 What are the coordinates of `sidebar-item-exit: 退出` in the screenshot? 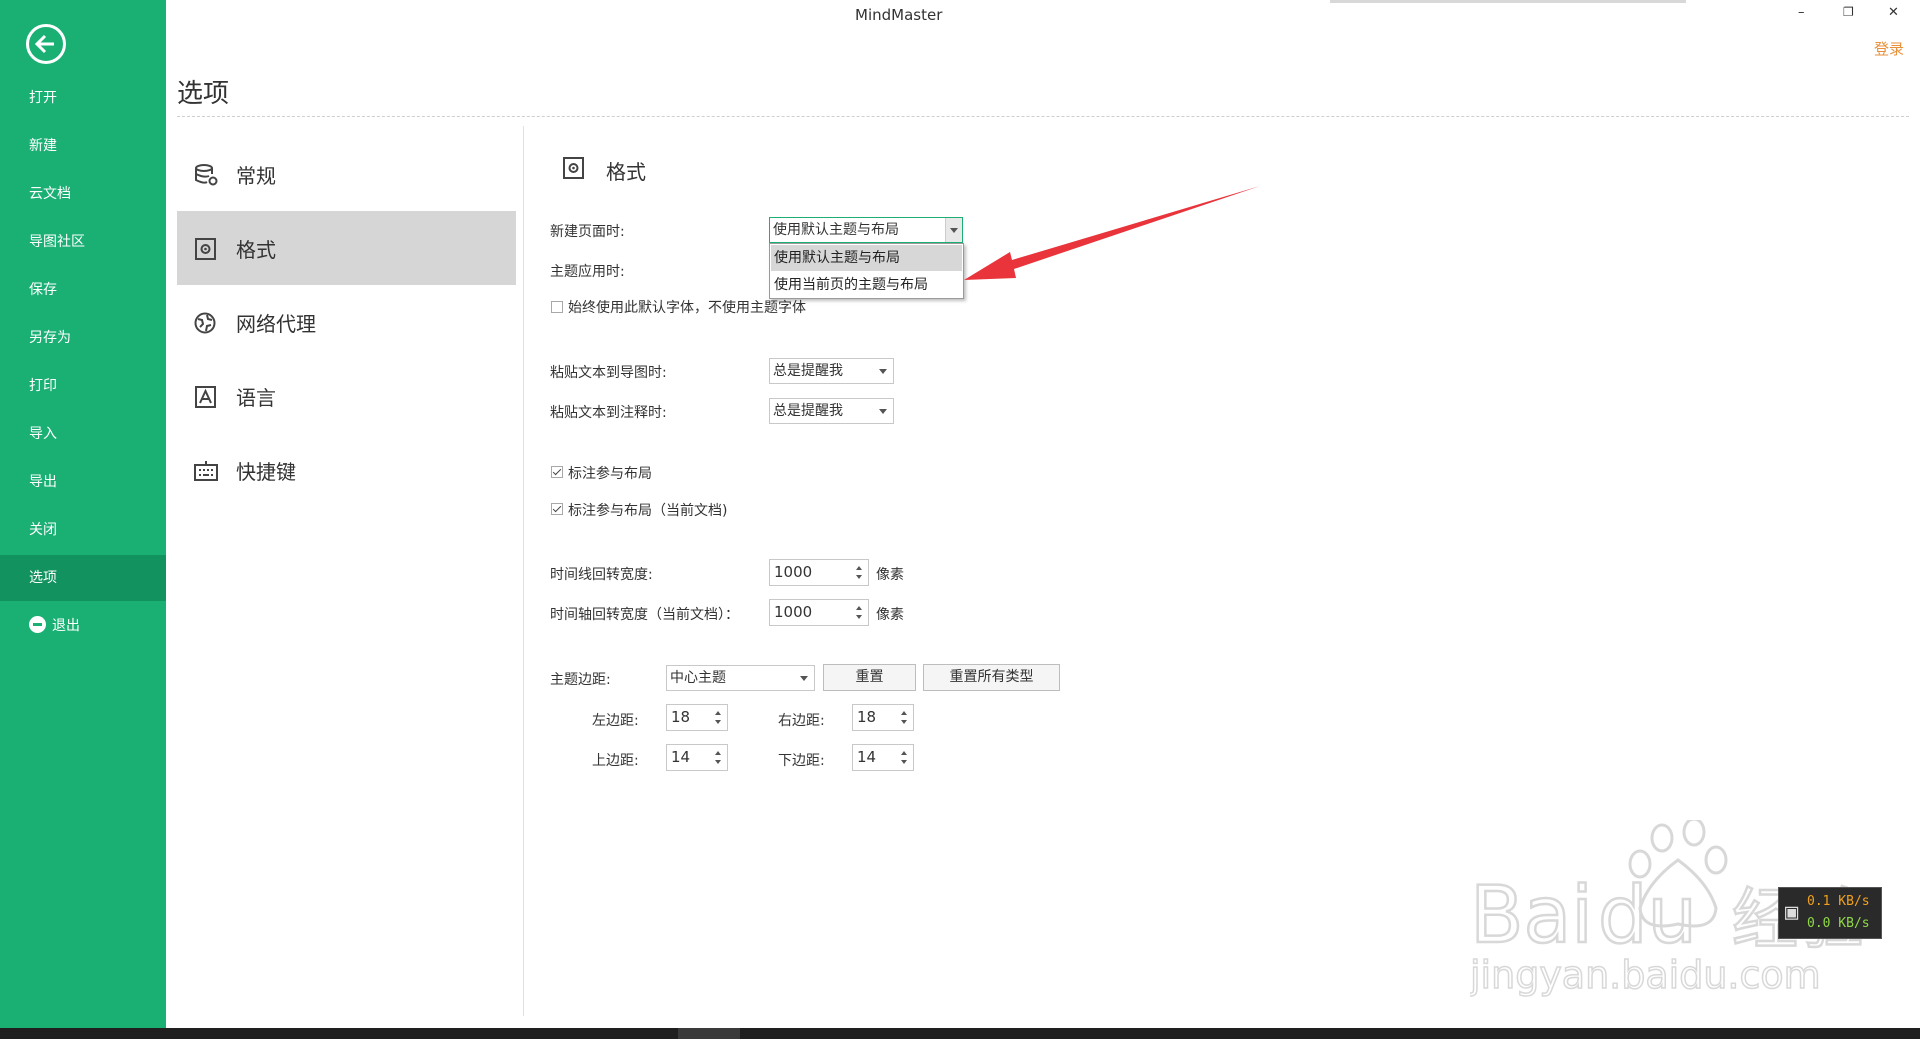 It's located at (83, 626).